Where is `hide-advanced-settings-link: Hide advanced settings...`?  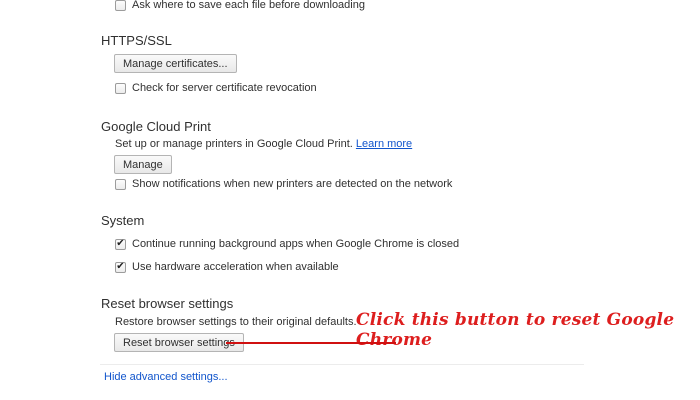 hide-advanced-settings-link: Hide advanced settings... is located at coordinates (166, 377).